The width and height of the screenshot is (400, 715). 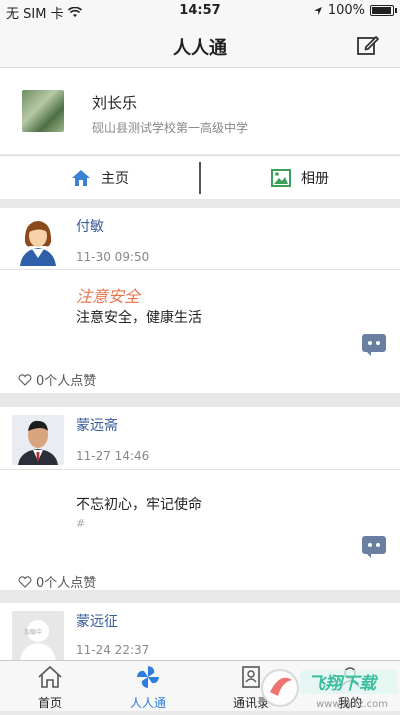 I want to click on female-avatar-icon, so click(x=38, y=241).